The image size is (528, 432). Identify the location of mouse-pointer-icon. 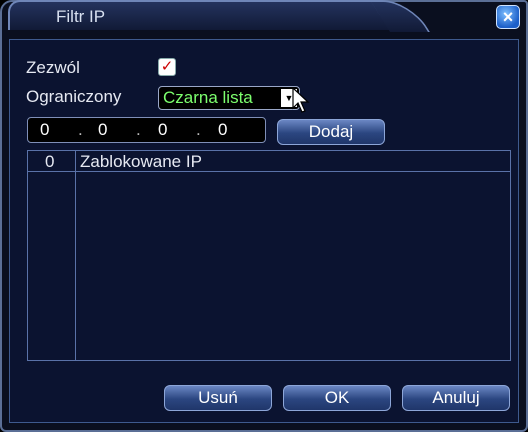
(301, 100).